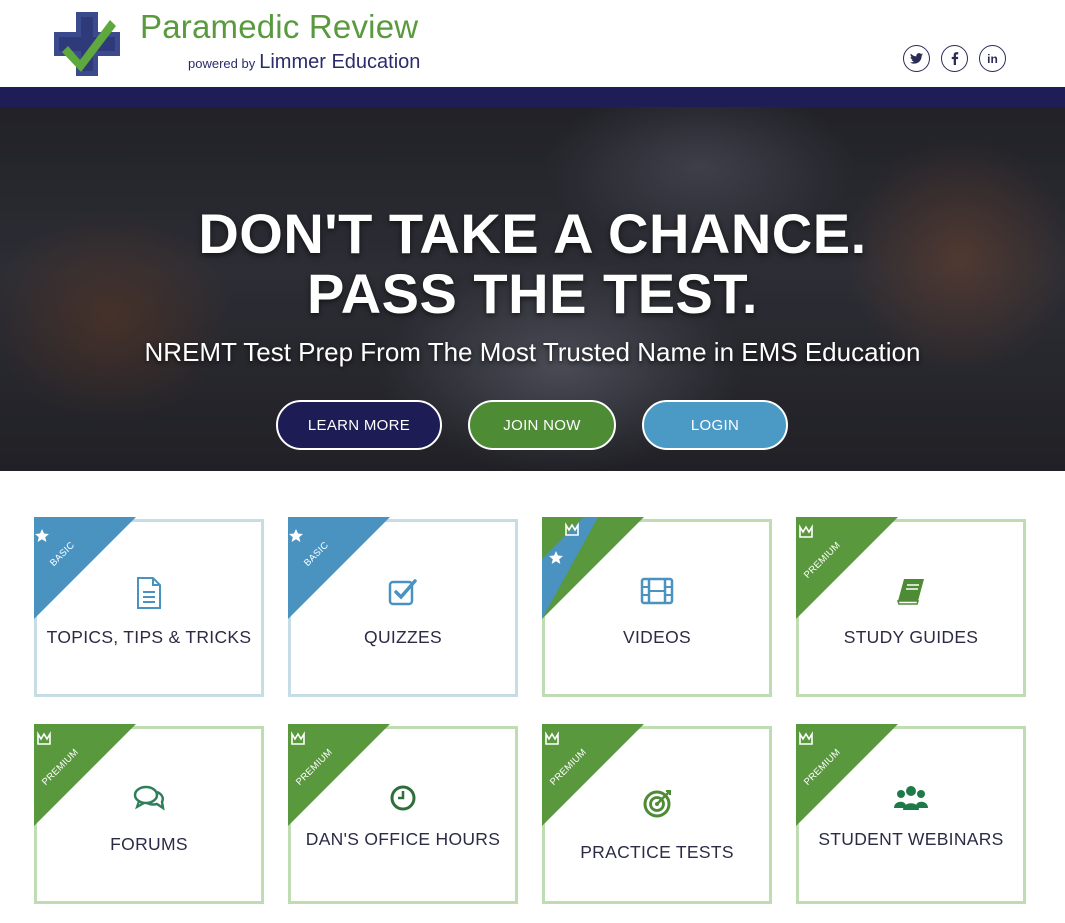 The image size is (1065, 923). What do you see at coordinates (593, 570) in the screenshot?
I see `mixed-ribbon` at bounding box center [593, 570].